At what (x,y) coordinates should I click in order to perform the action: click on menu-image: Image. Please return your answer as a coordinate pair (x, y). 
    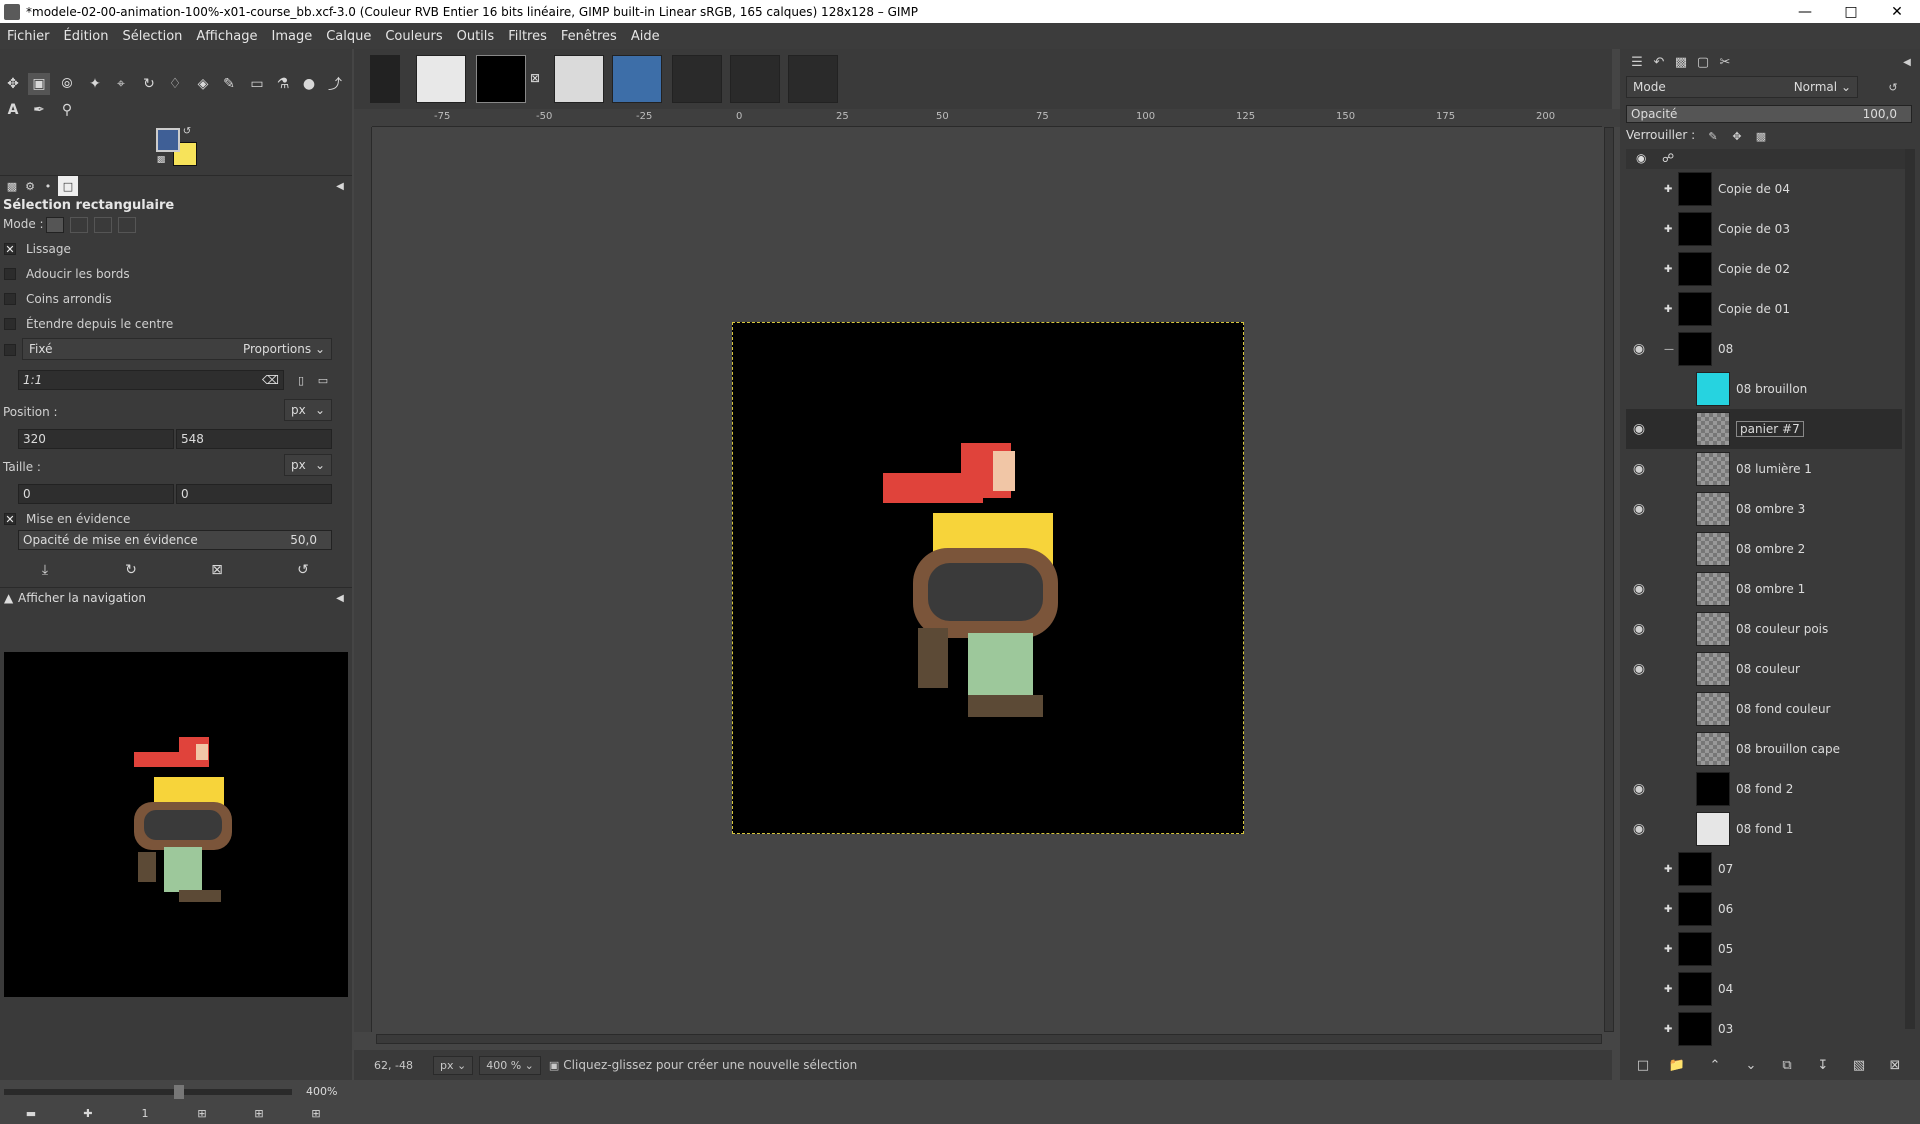
    Looking at the image, I should click on (291, 36).